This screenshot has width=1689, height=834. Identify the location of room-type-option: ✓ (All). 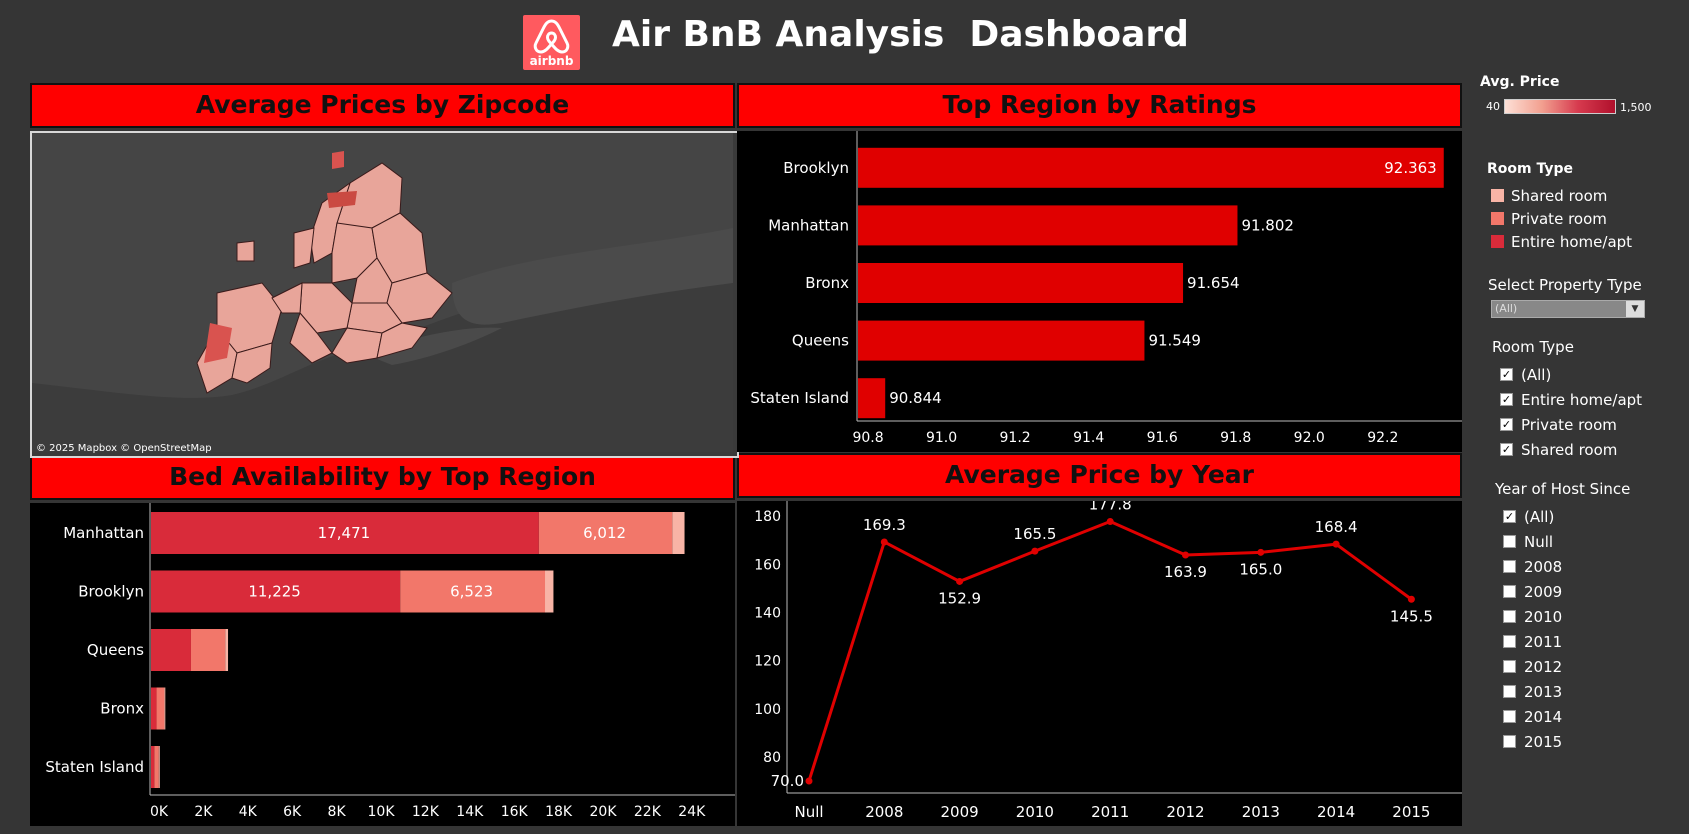
(1571, 374).